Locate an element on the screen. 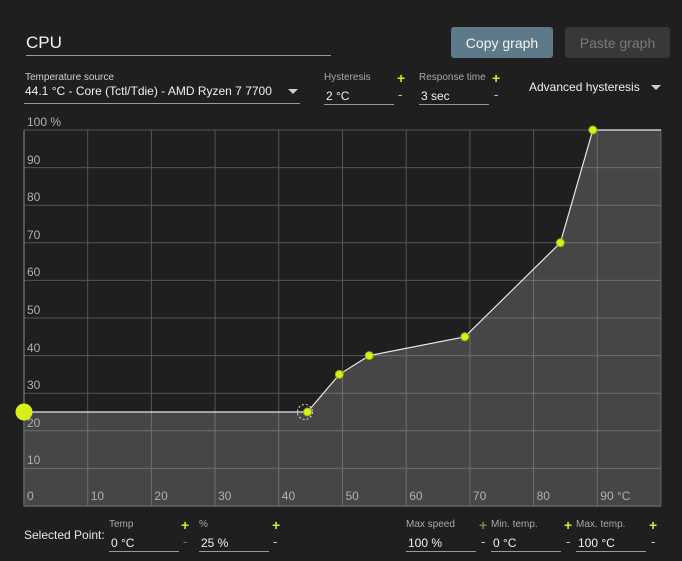 The height and width of the screenshot is (561, 682). min-temp-field: 0 °C is located at coordinates (526, 542).